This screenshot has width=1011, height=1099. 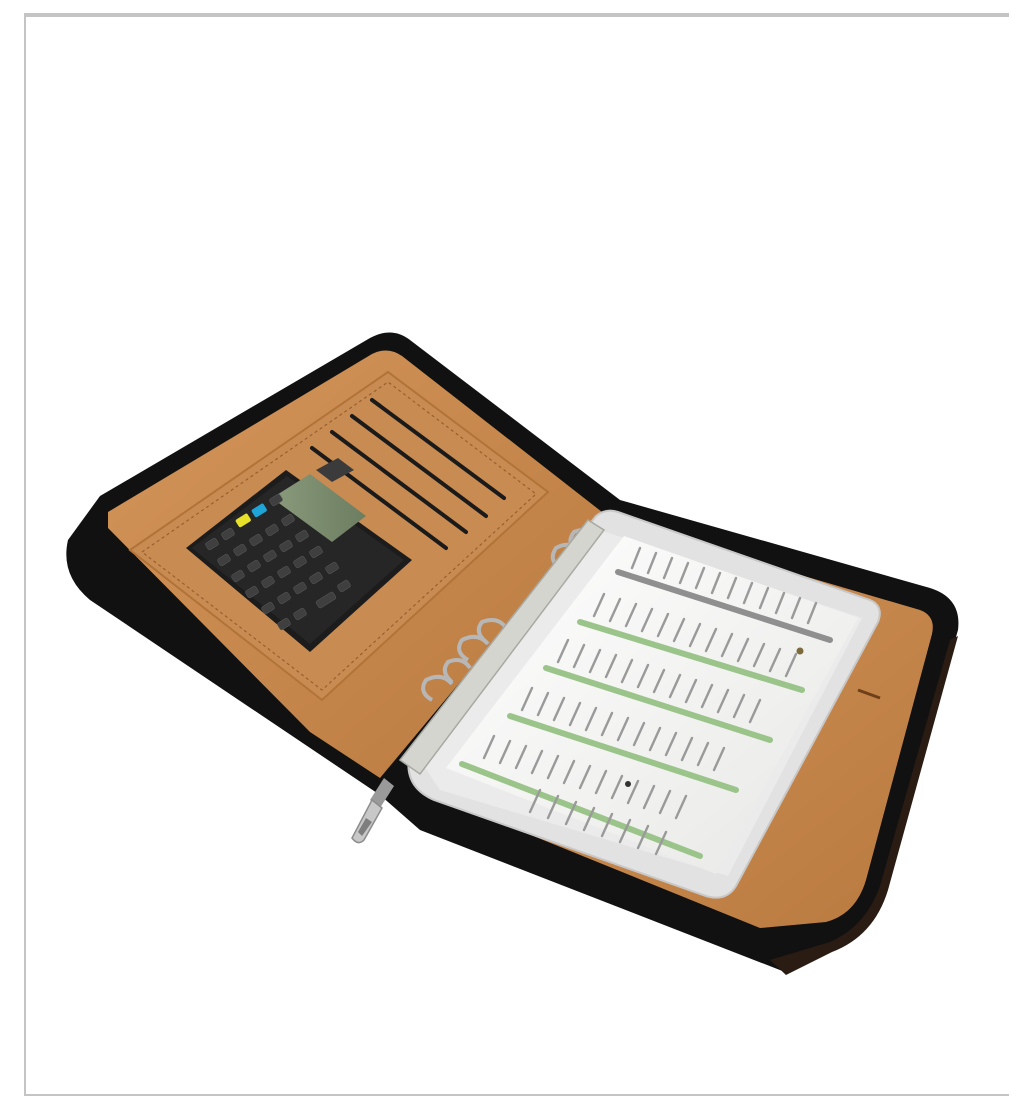 What do you see at coordinates (628, 784) in the screenshot?
I see `bur-head-dark` at bounding box center [628, 784].